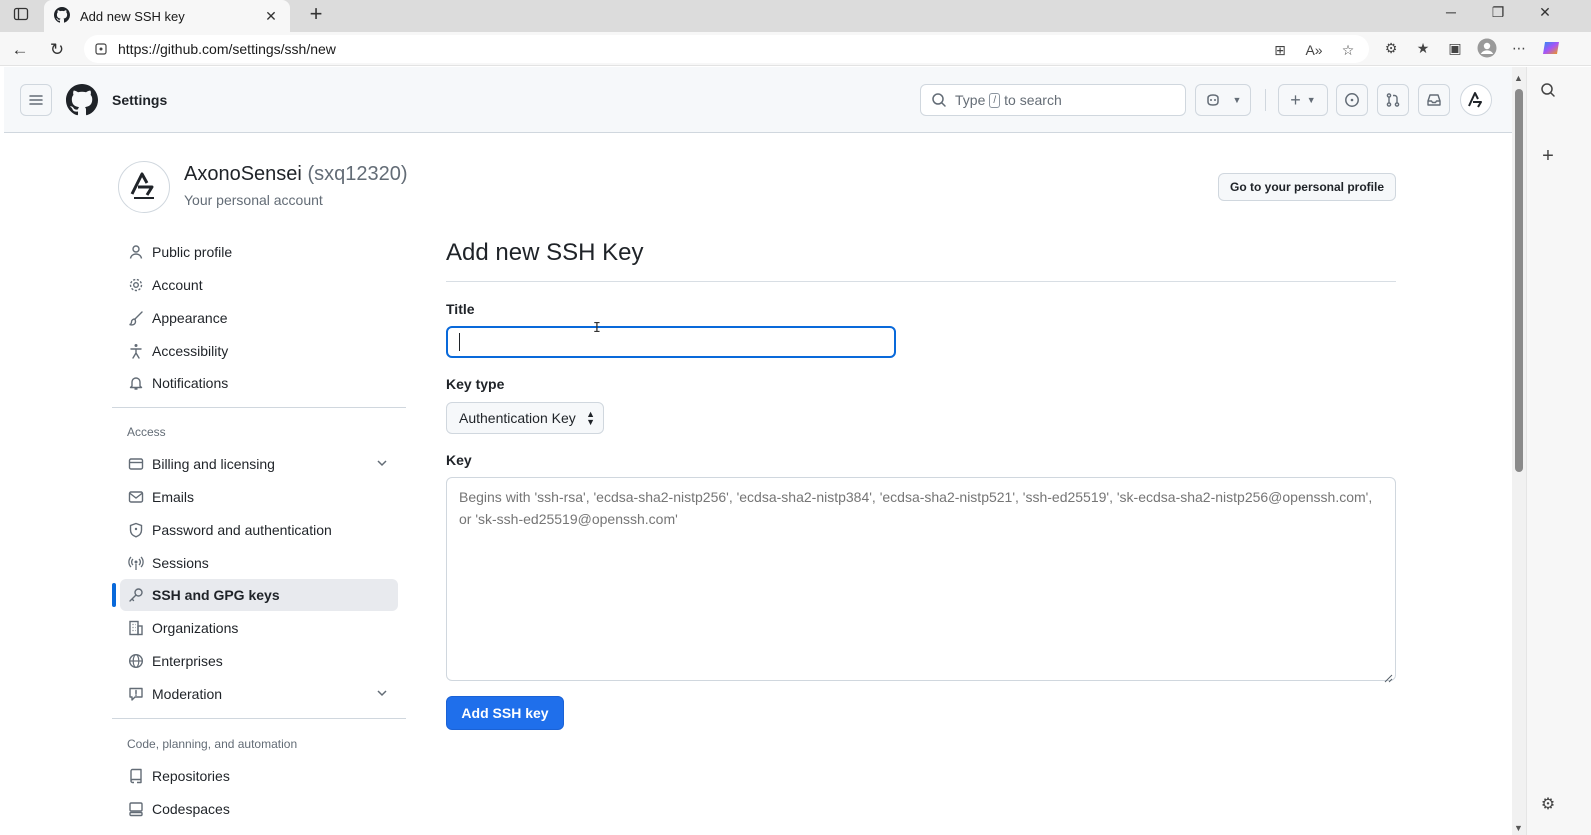 The image size is (1591, 835). I want to click on sidebar-item-label: Organizations, so click(195, 628).